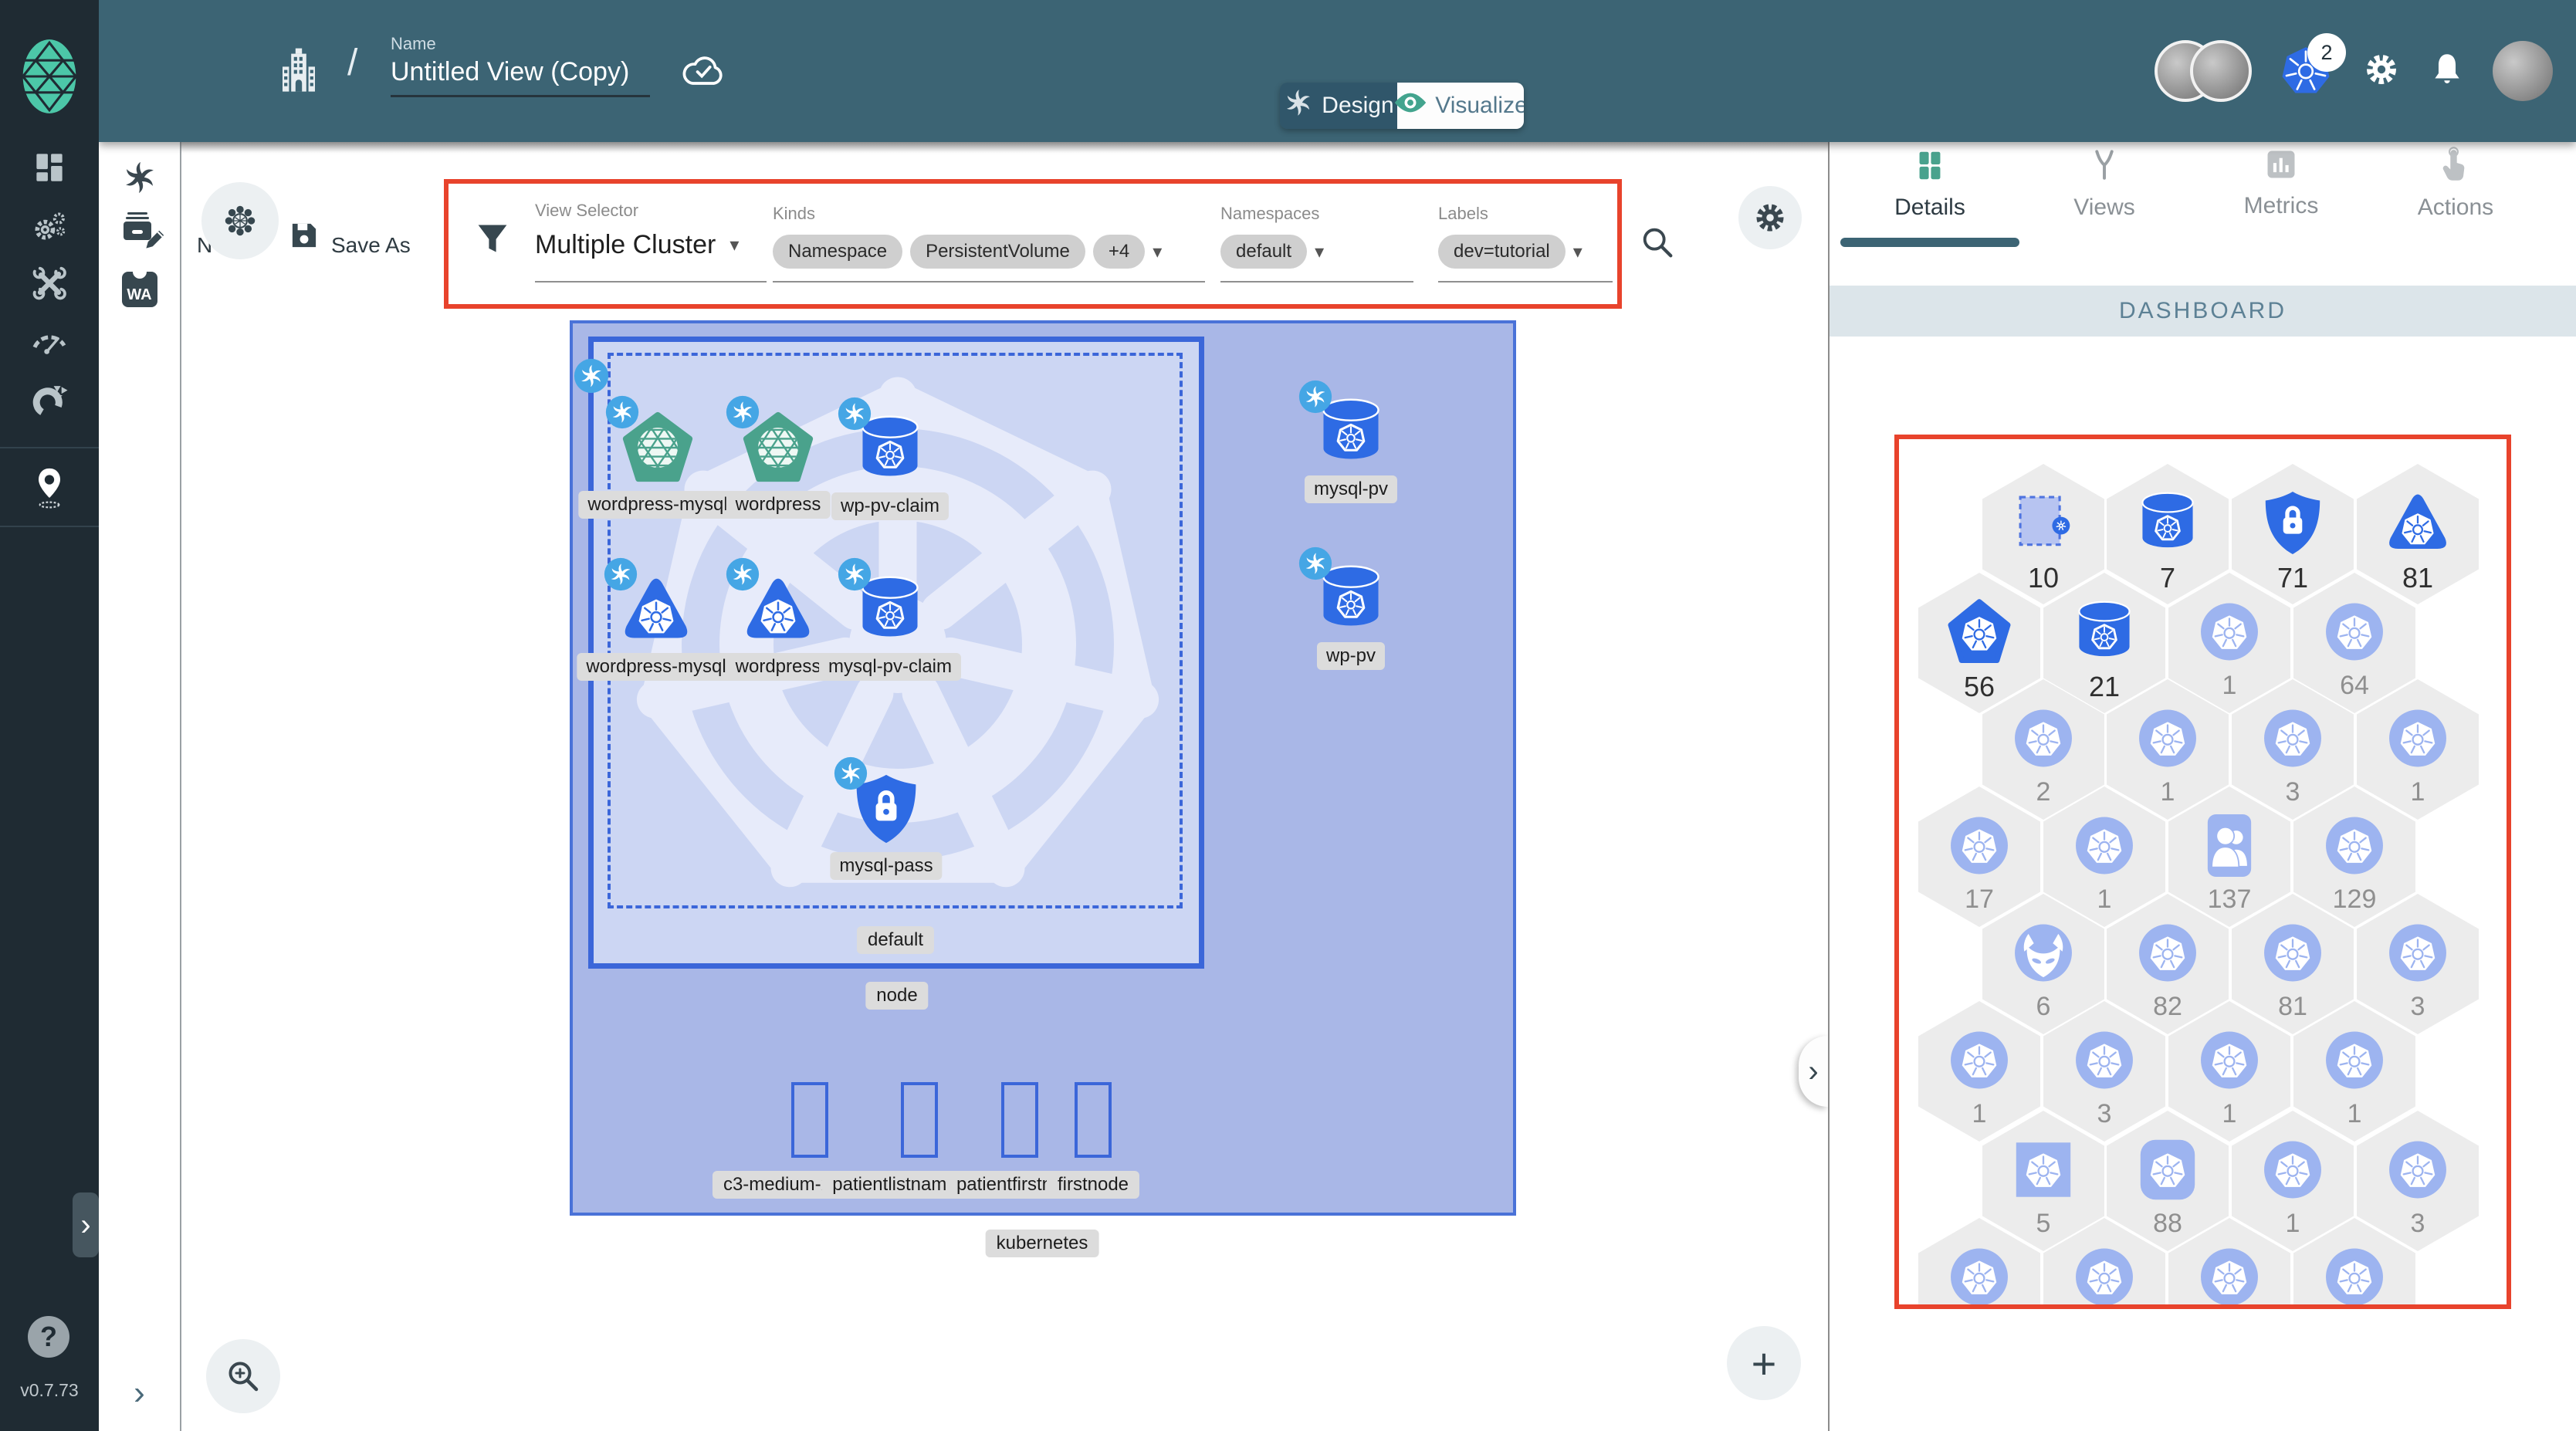 This screenshot has height=1431, width=2576. I want to click on serviceaccount-icon, so click(2229, 848).